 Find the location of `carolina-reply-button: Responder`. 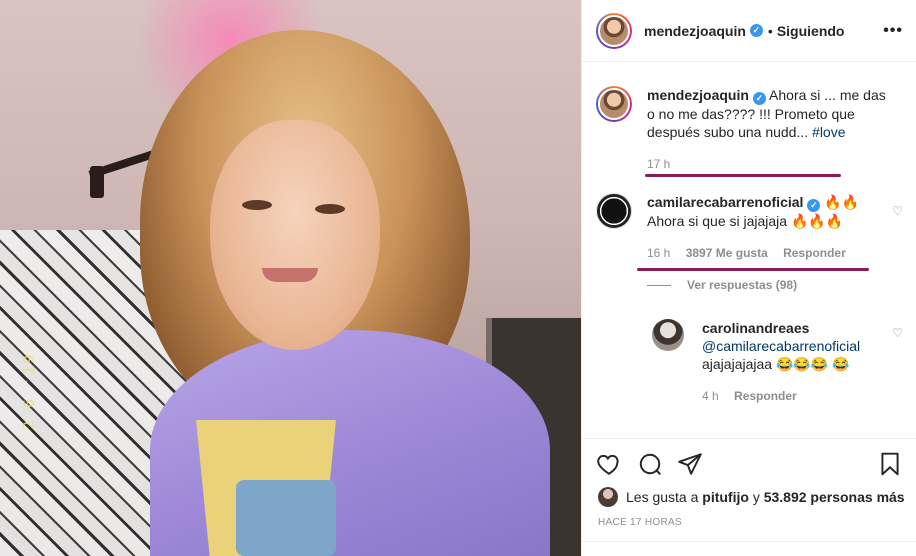

carolina-reply-button: Responder is located at coordinates (765, 396).